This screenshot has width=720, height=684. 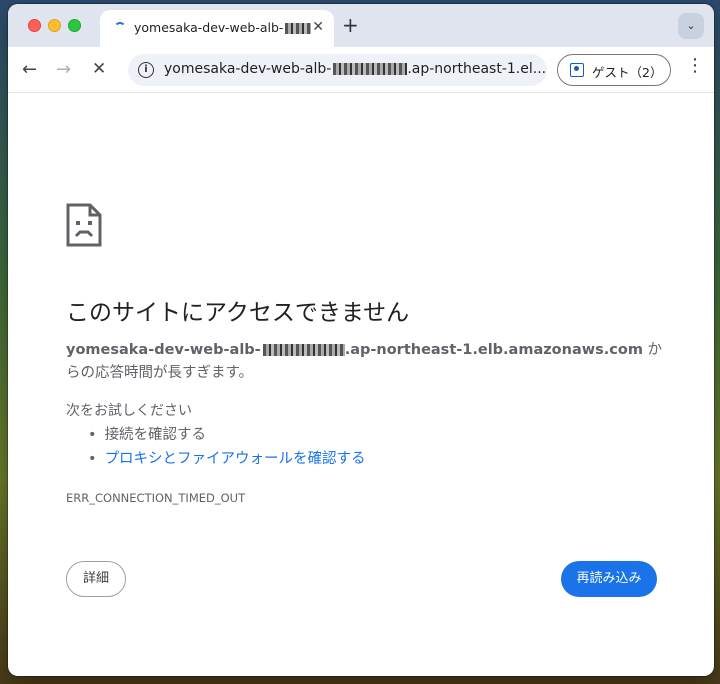 I want to click on loading-spinner-icon, so click(x=120, y=28).